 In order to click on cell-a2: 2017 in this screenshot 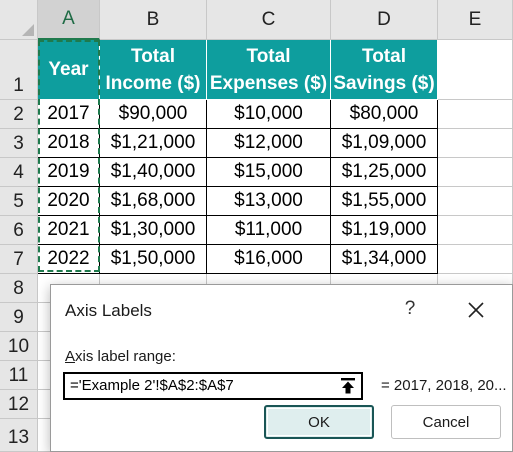, I will do `click(69, 114)`.